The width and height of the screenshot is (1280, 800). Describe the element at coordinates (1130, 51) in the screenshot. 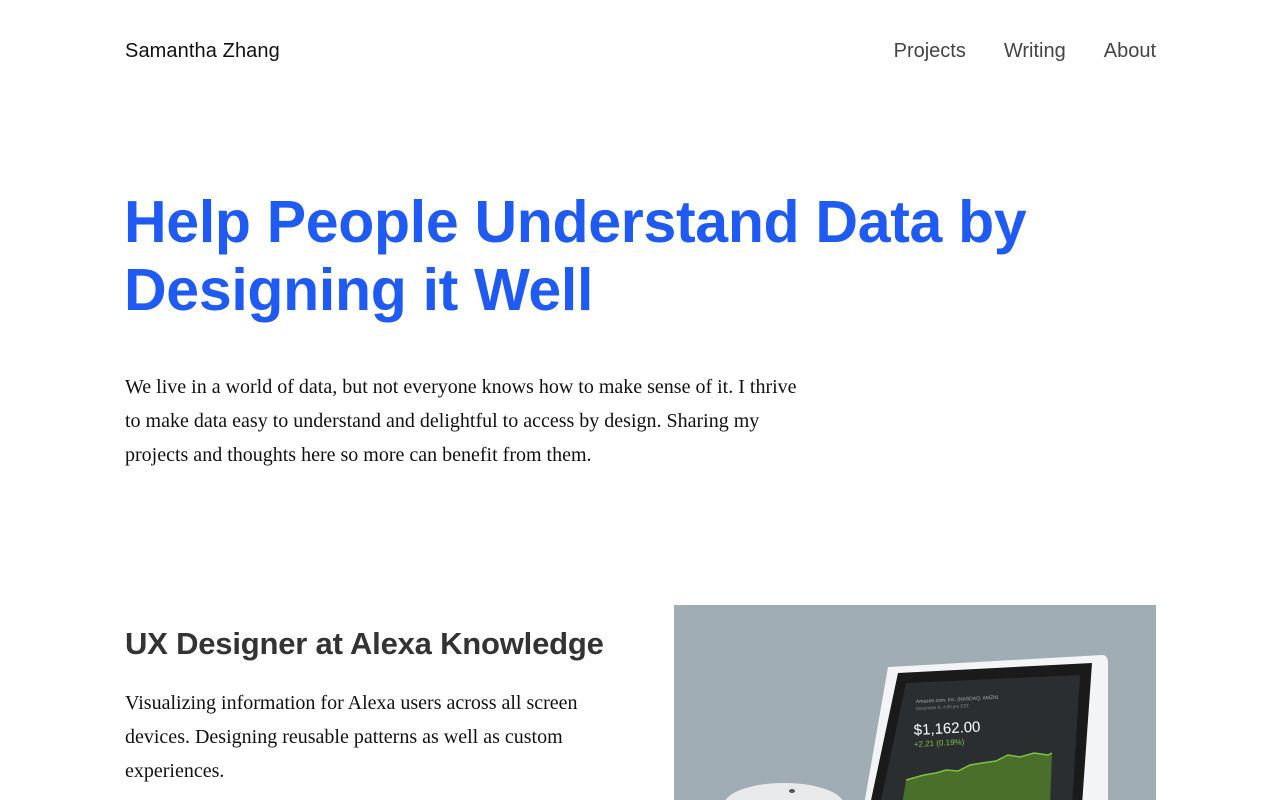

I see `nav-about: About` at that location.